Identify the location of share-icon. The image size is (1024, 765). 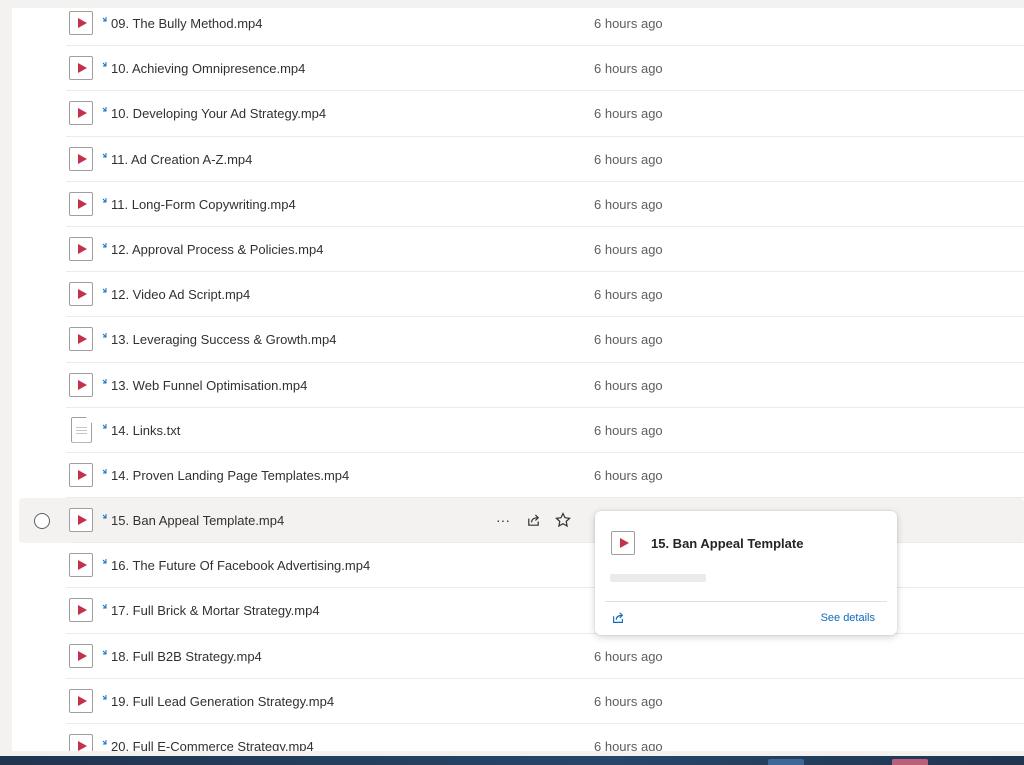
(533, 520).